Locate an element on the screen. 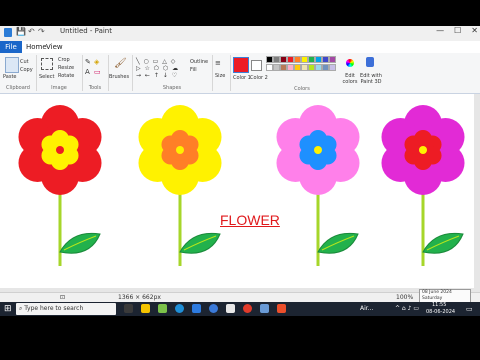 The height and width of the screenshot is (360, 480). cut-button: Cut is located at coordinates (24, 62).